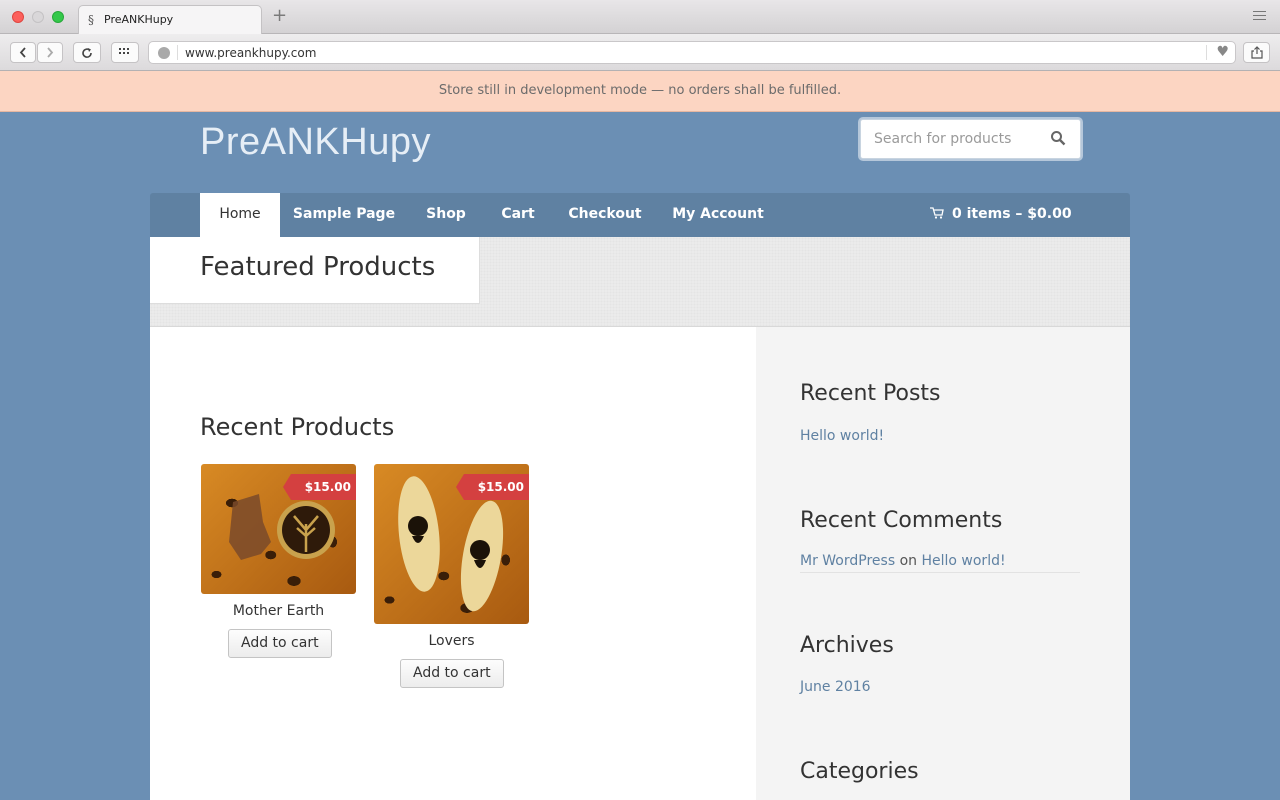 Image resolution: width=1280 pixels, height=800 pixels. I want to click on featured-box: Featured Products, so click(315, 270).